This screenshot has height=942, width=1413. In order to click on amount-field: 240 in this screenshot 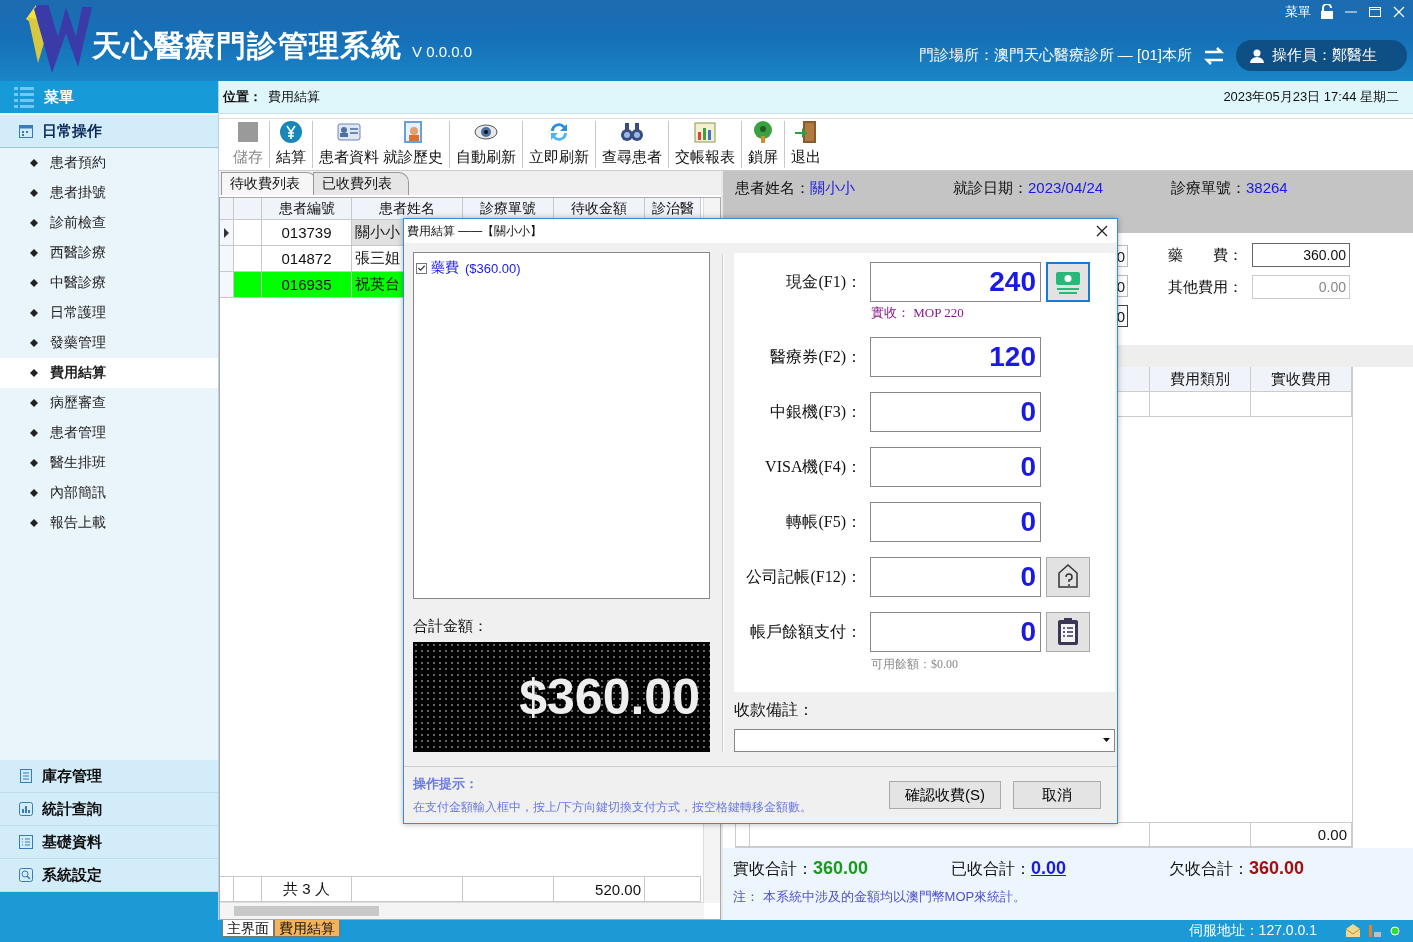, I will do `click(955, 282)`.